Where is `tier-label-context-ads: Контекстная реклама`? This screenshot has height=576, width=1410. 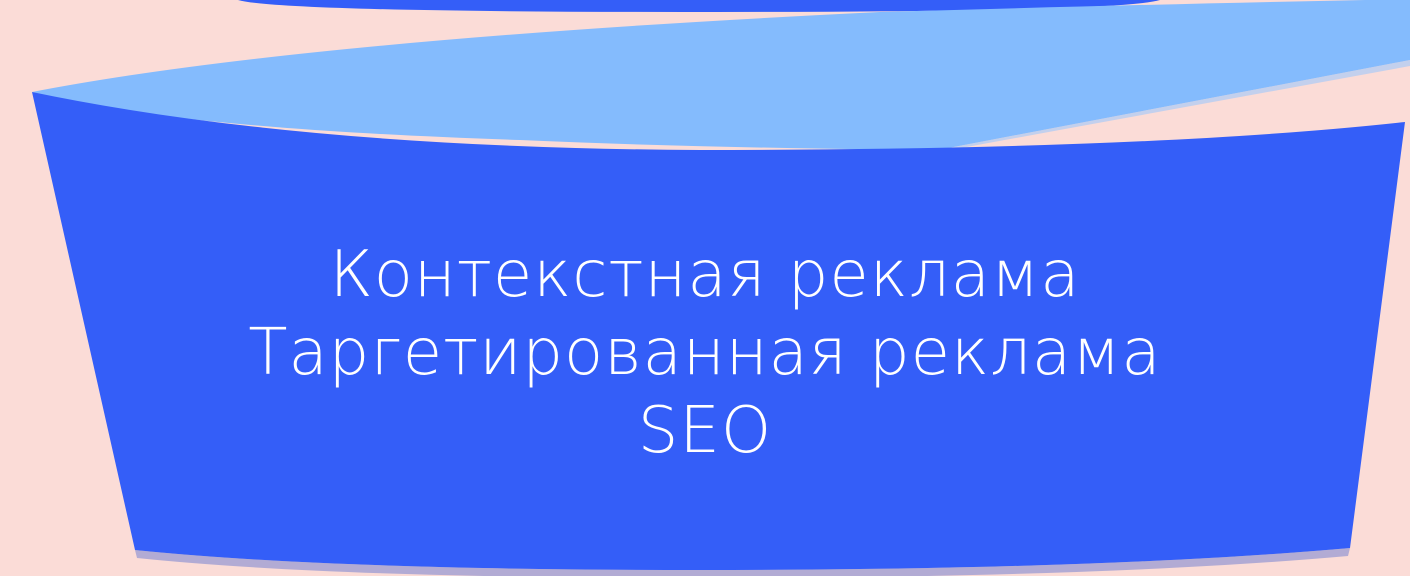 tier-label-context-ads: Контекстная реклама is located at coordinates (705, 275).